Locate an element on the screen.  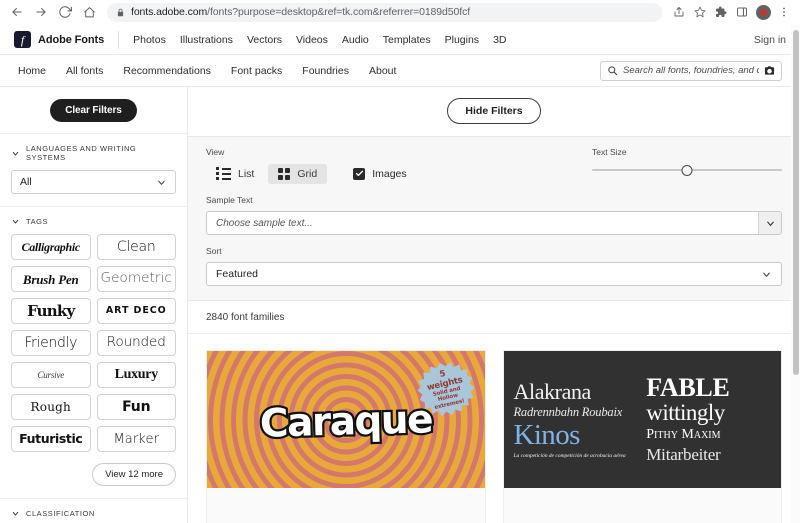
url-host: fonts.adobe.com is located at coordinates (169, 12).